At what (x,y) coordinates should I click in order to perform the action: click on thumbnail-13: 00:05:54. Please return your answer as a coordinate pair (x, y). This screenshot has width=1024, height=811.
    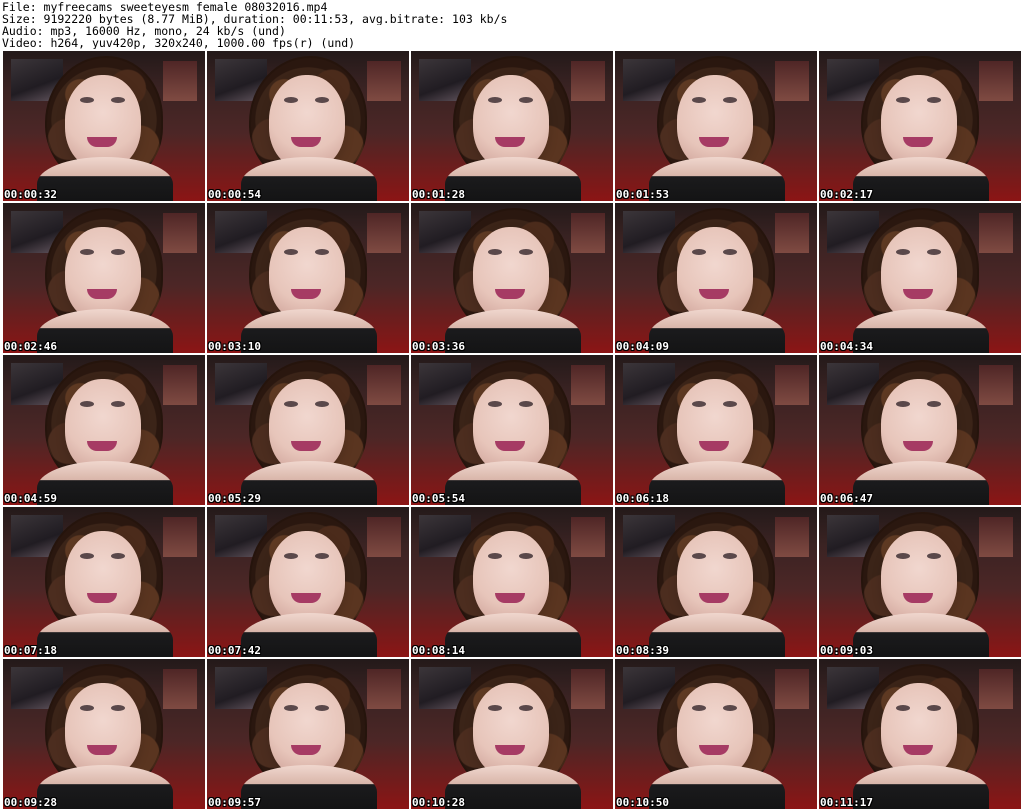
    Looking at the image, I should click on (512, 430).